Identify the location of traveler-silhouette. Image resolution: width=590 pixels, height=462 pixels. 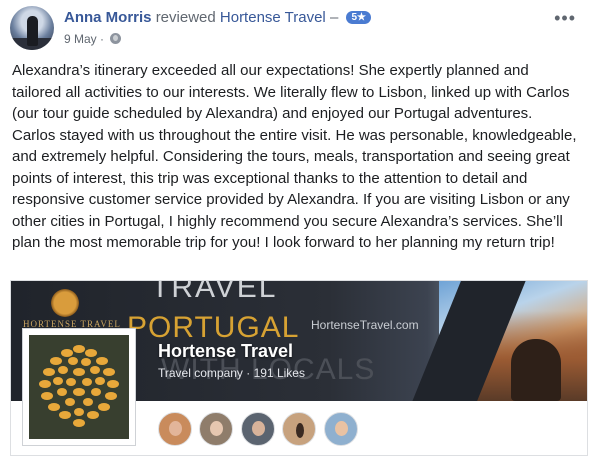
(536, 370).